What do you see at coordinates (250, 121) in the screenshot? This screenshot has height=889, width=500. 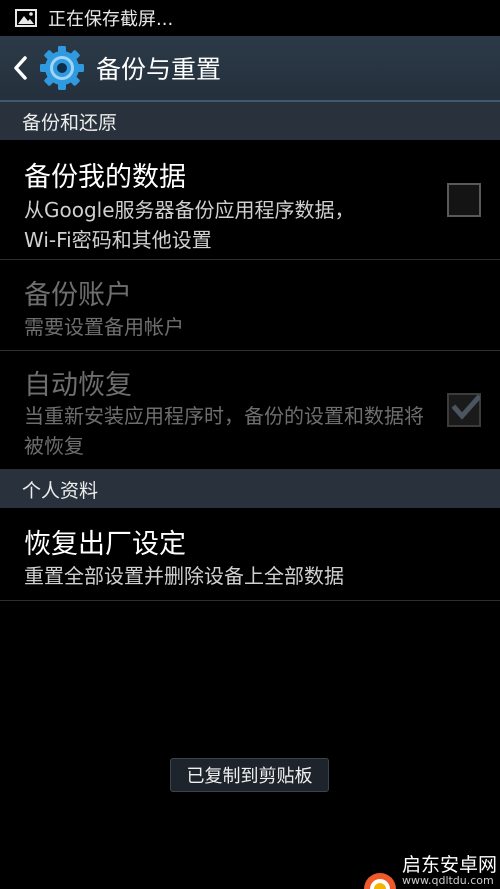 I see `section-header-backup-restore: 备份和还原` at bounding box center [250, 121].